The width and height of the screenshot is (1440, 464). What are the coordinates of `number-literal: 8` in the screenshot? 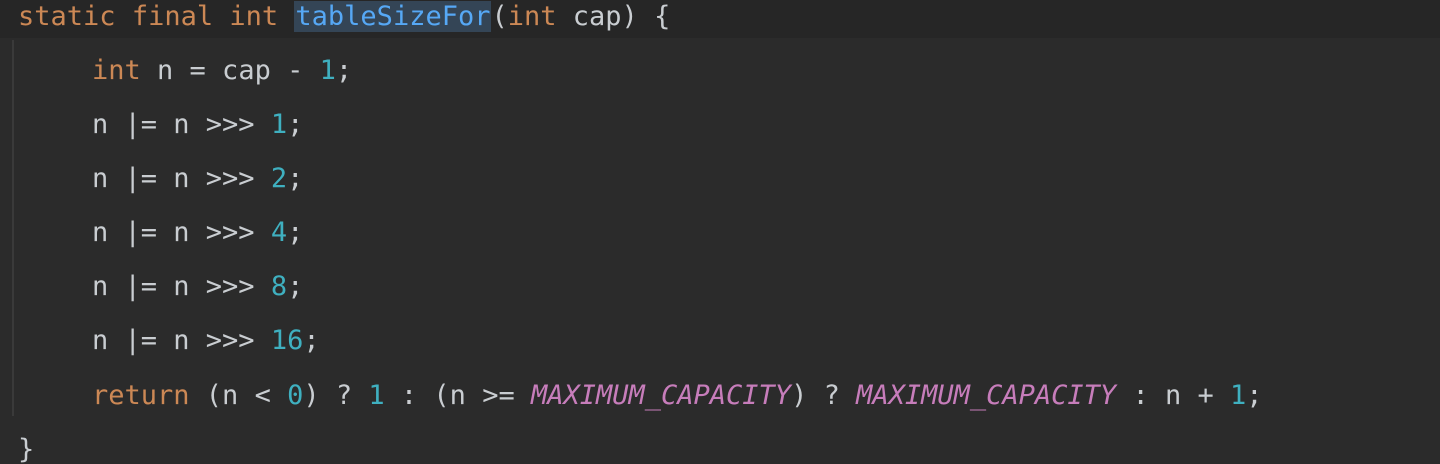 It's located at (279, 286).